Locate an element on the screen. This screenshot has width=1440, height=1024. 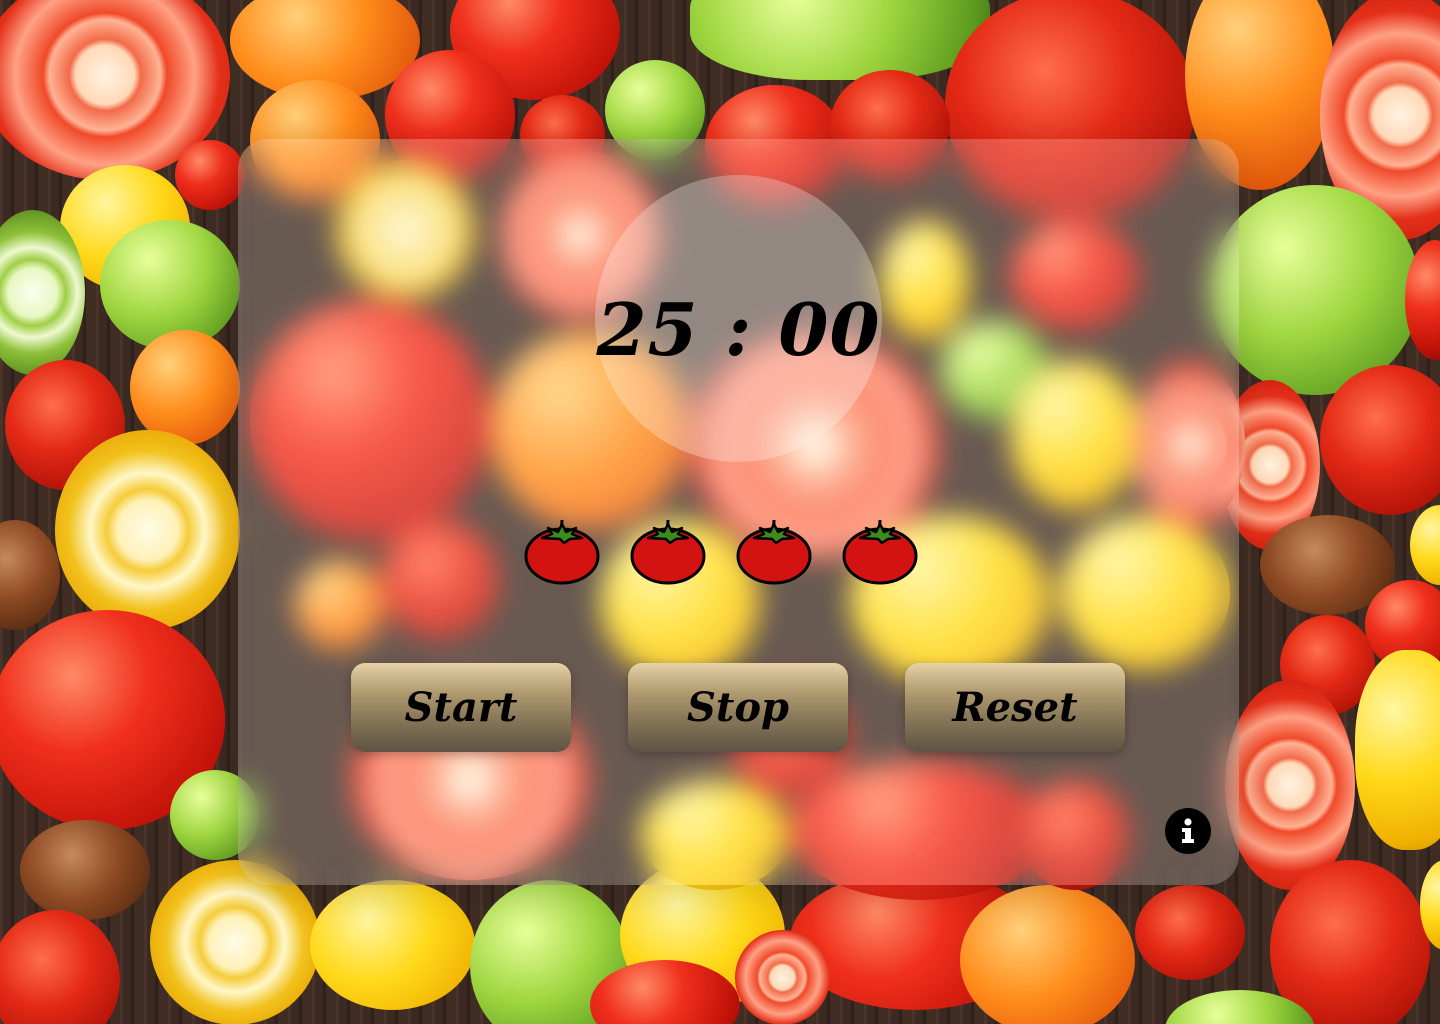
info-button is located at coordinates (1188, 831).